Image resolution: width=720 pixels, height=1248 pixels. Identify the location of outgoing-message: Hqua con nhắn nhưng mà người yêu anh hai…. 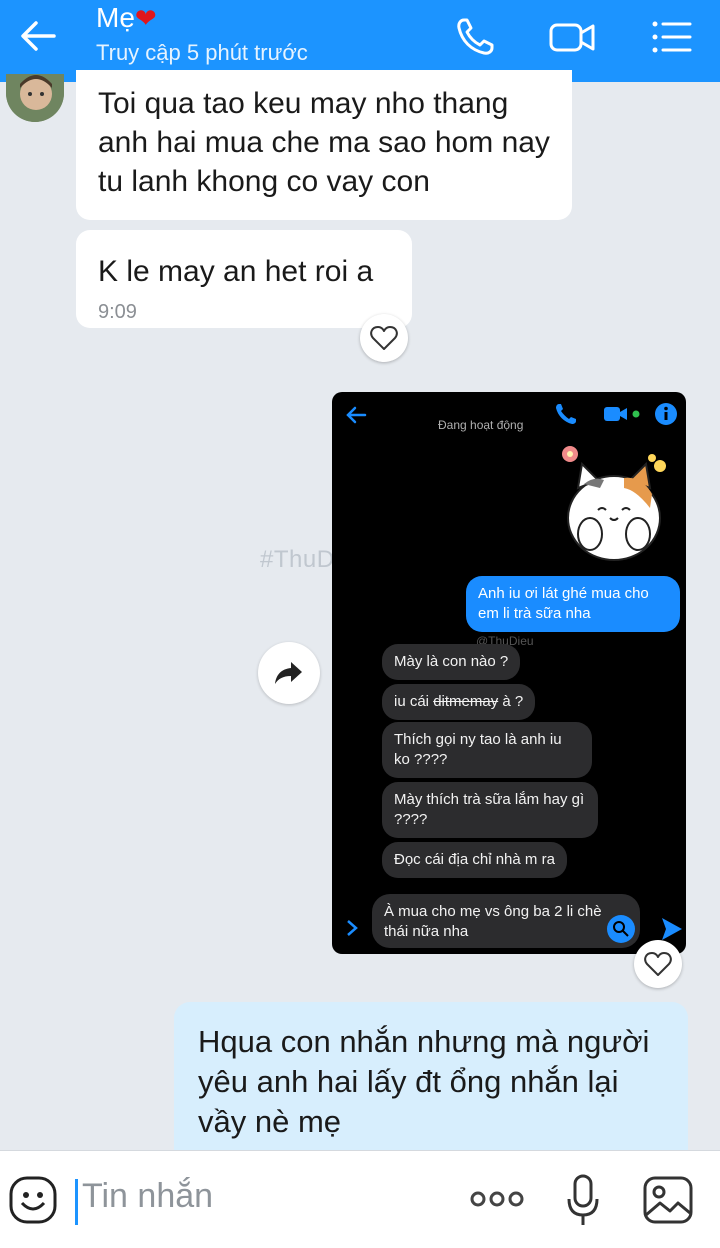
(431, 1087).